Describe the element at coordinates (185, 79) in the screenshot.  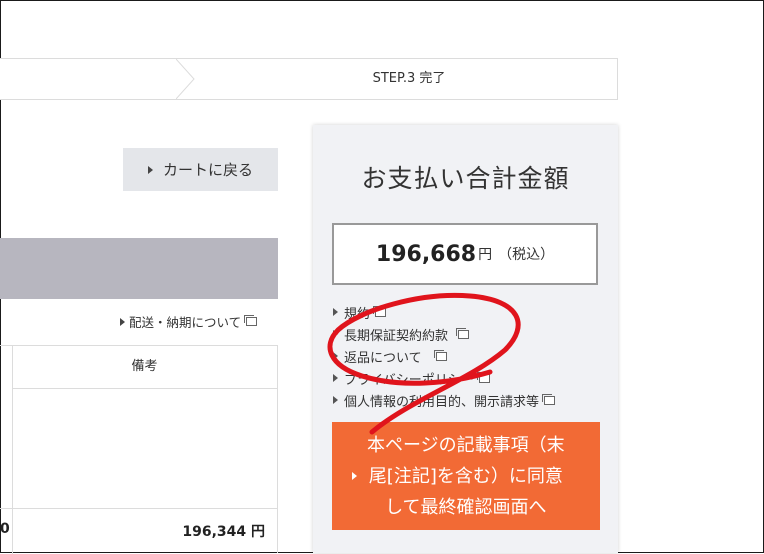
I see `step-chevron-divider` at that location.